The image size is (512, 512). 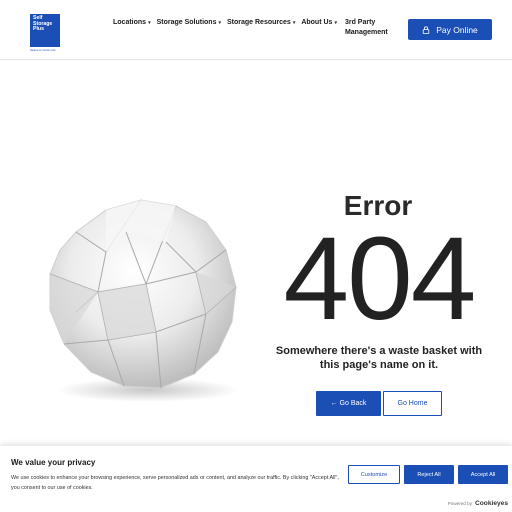 What do you see at coordinates (348, 403) in the screenshot?
I see `go-back-button: ← Go Back` at bounding box center [348, 403].